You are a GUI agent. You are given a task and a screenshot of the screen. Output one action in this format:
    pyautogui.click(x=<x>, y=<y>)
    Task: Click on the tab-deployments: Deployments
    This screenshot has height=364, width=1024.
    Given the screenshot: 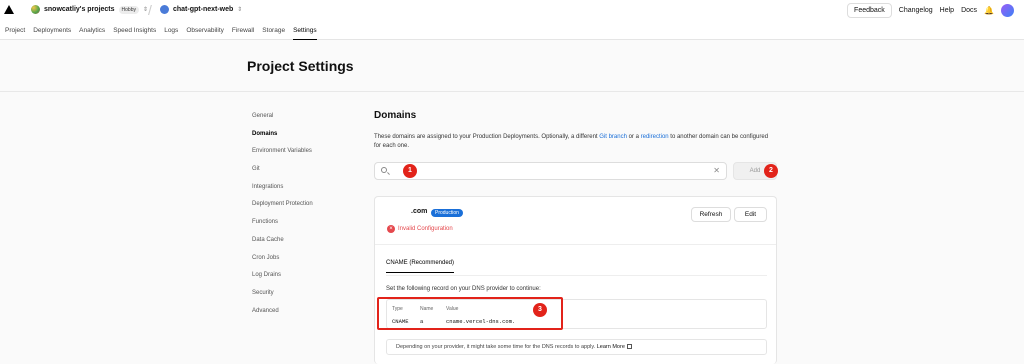 What is the action you would take?
    pyautogui.click(x=52, y=31)
    